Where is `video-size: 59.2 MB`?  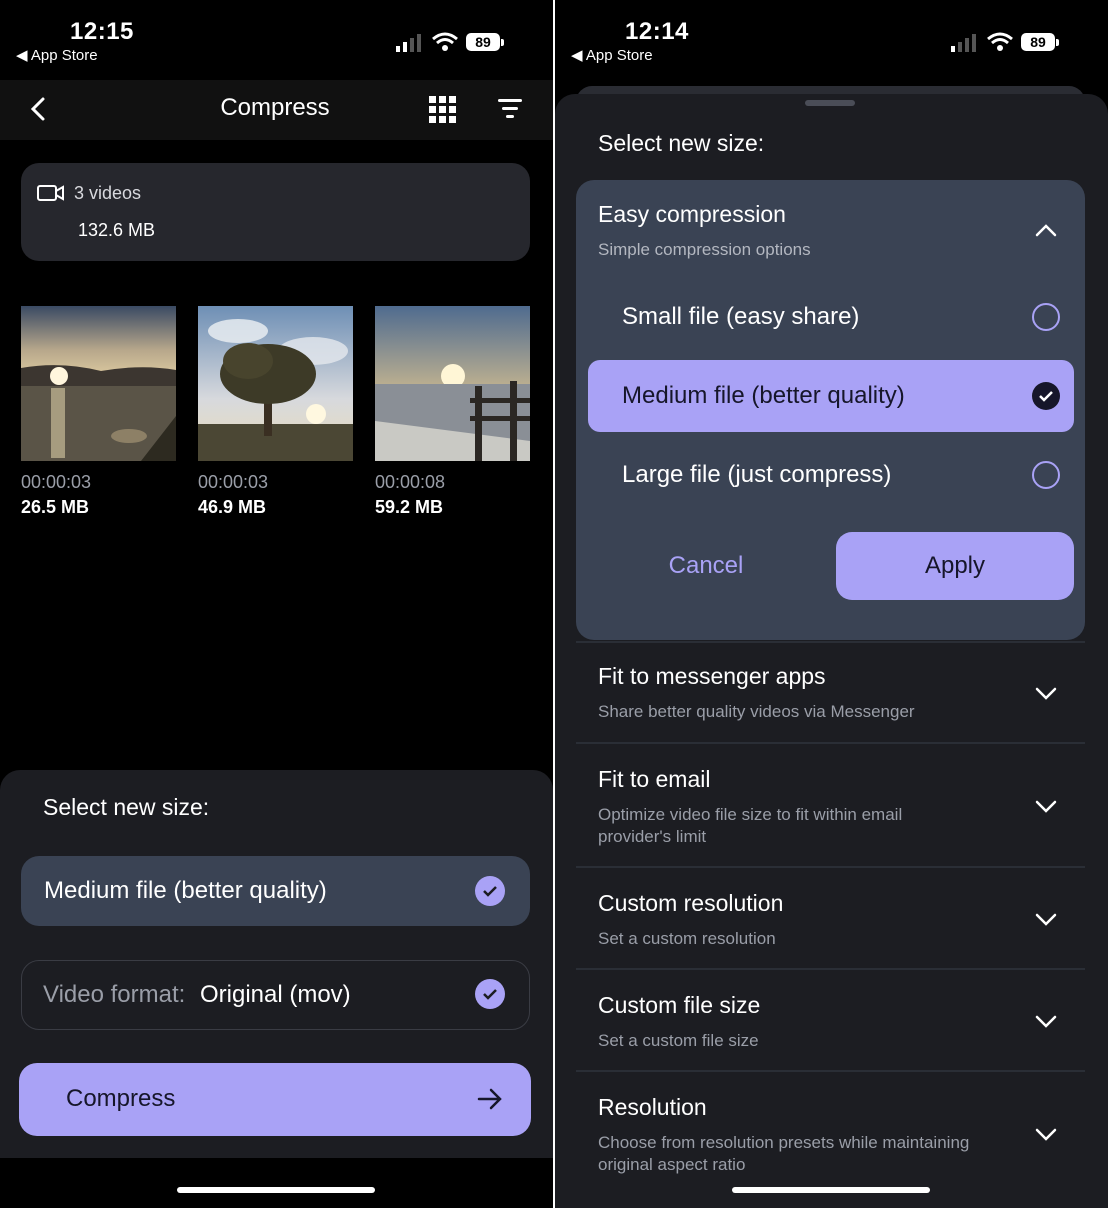 video-size: 59.2 MB is located at coordinates (409, 507).